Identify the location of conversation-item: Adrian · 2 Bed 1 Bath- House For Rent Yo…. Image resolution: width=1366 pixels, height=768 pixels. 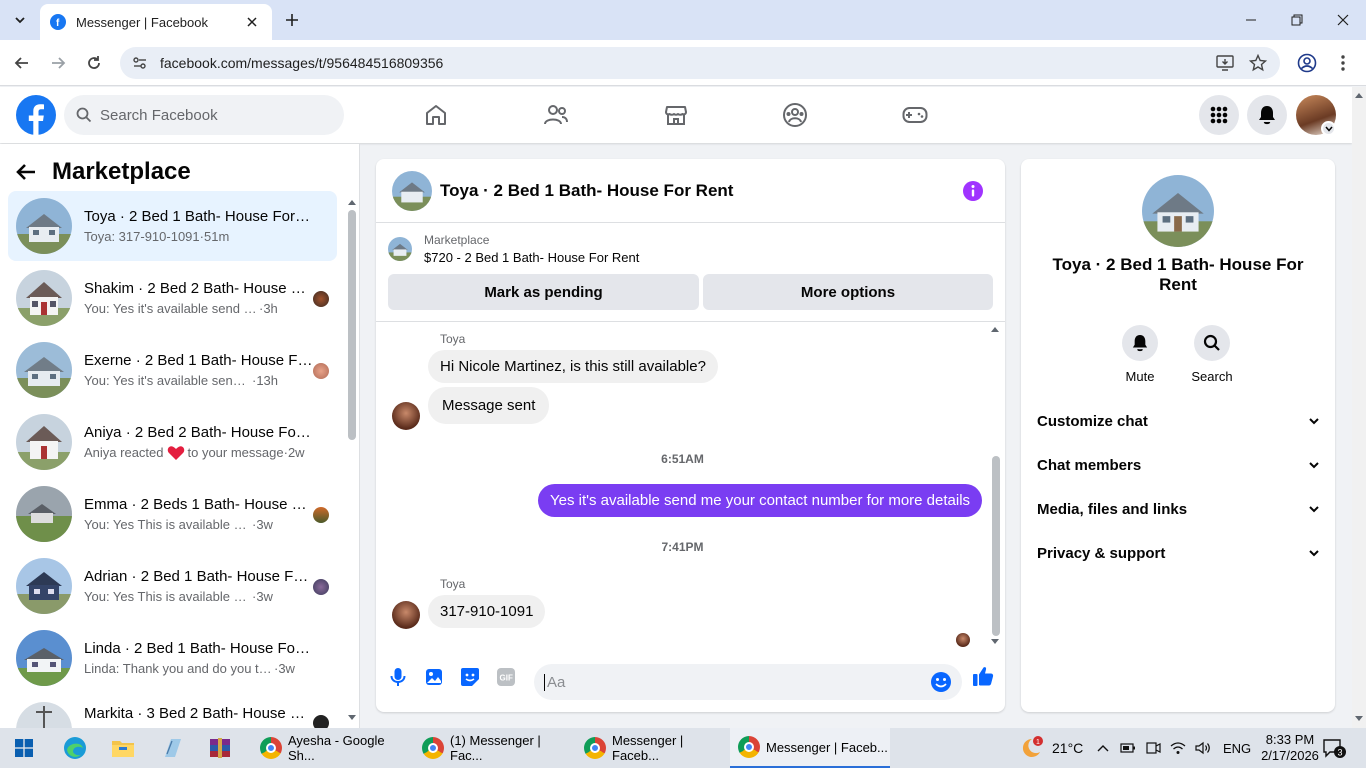
(172, 586).